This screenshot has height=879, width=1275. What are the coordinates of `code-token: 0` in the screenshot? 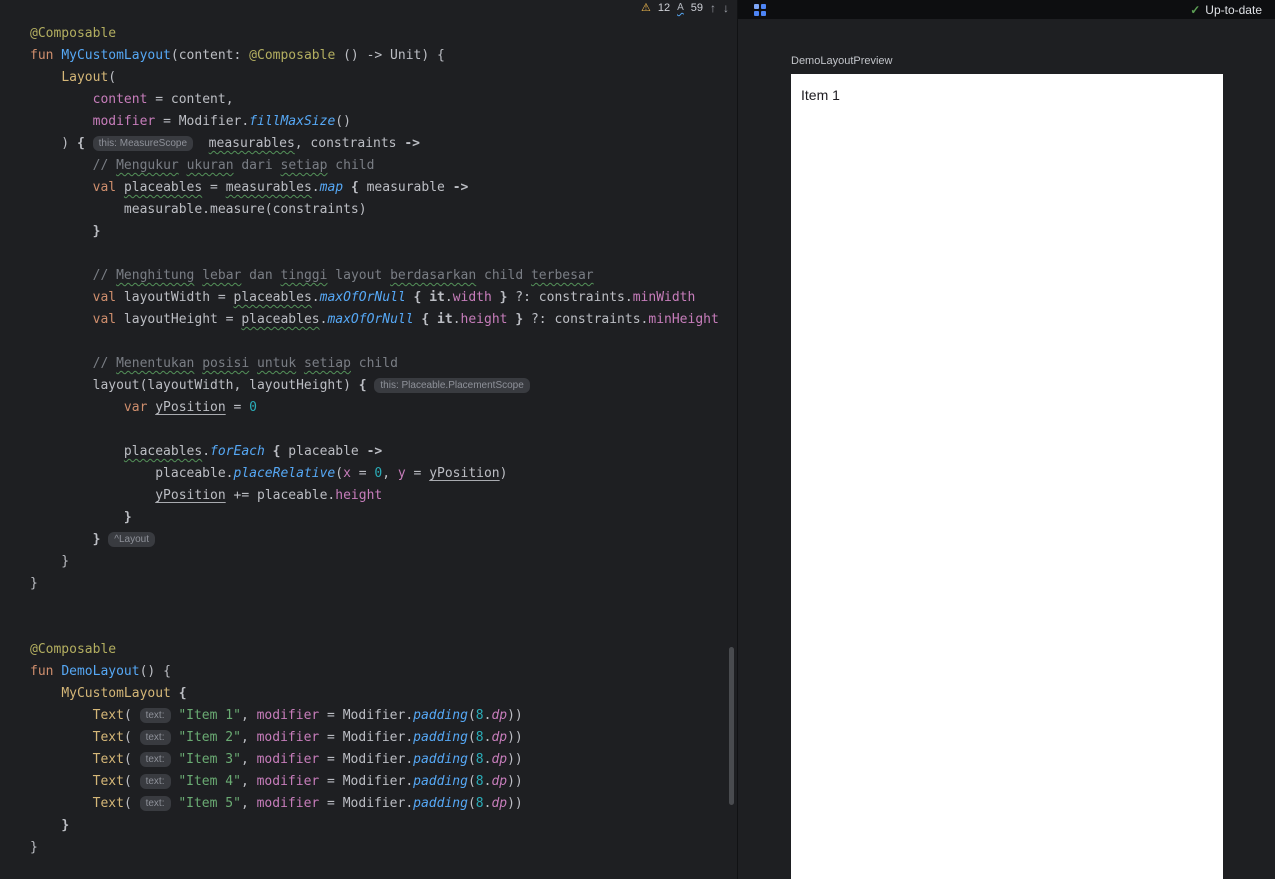 It's located at (253, 407).